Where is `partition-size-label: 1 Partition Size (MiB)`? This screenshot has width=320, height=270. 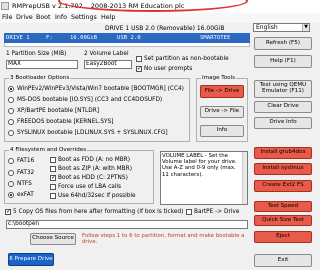 partition-size-label: 1 Partition Size (MiB) is located at coordinates (36, 54).